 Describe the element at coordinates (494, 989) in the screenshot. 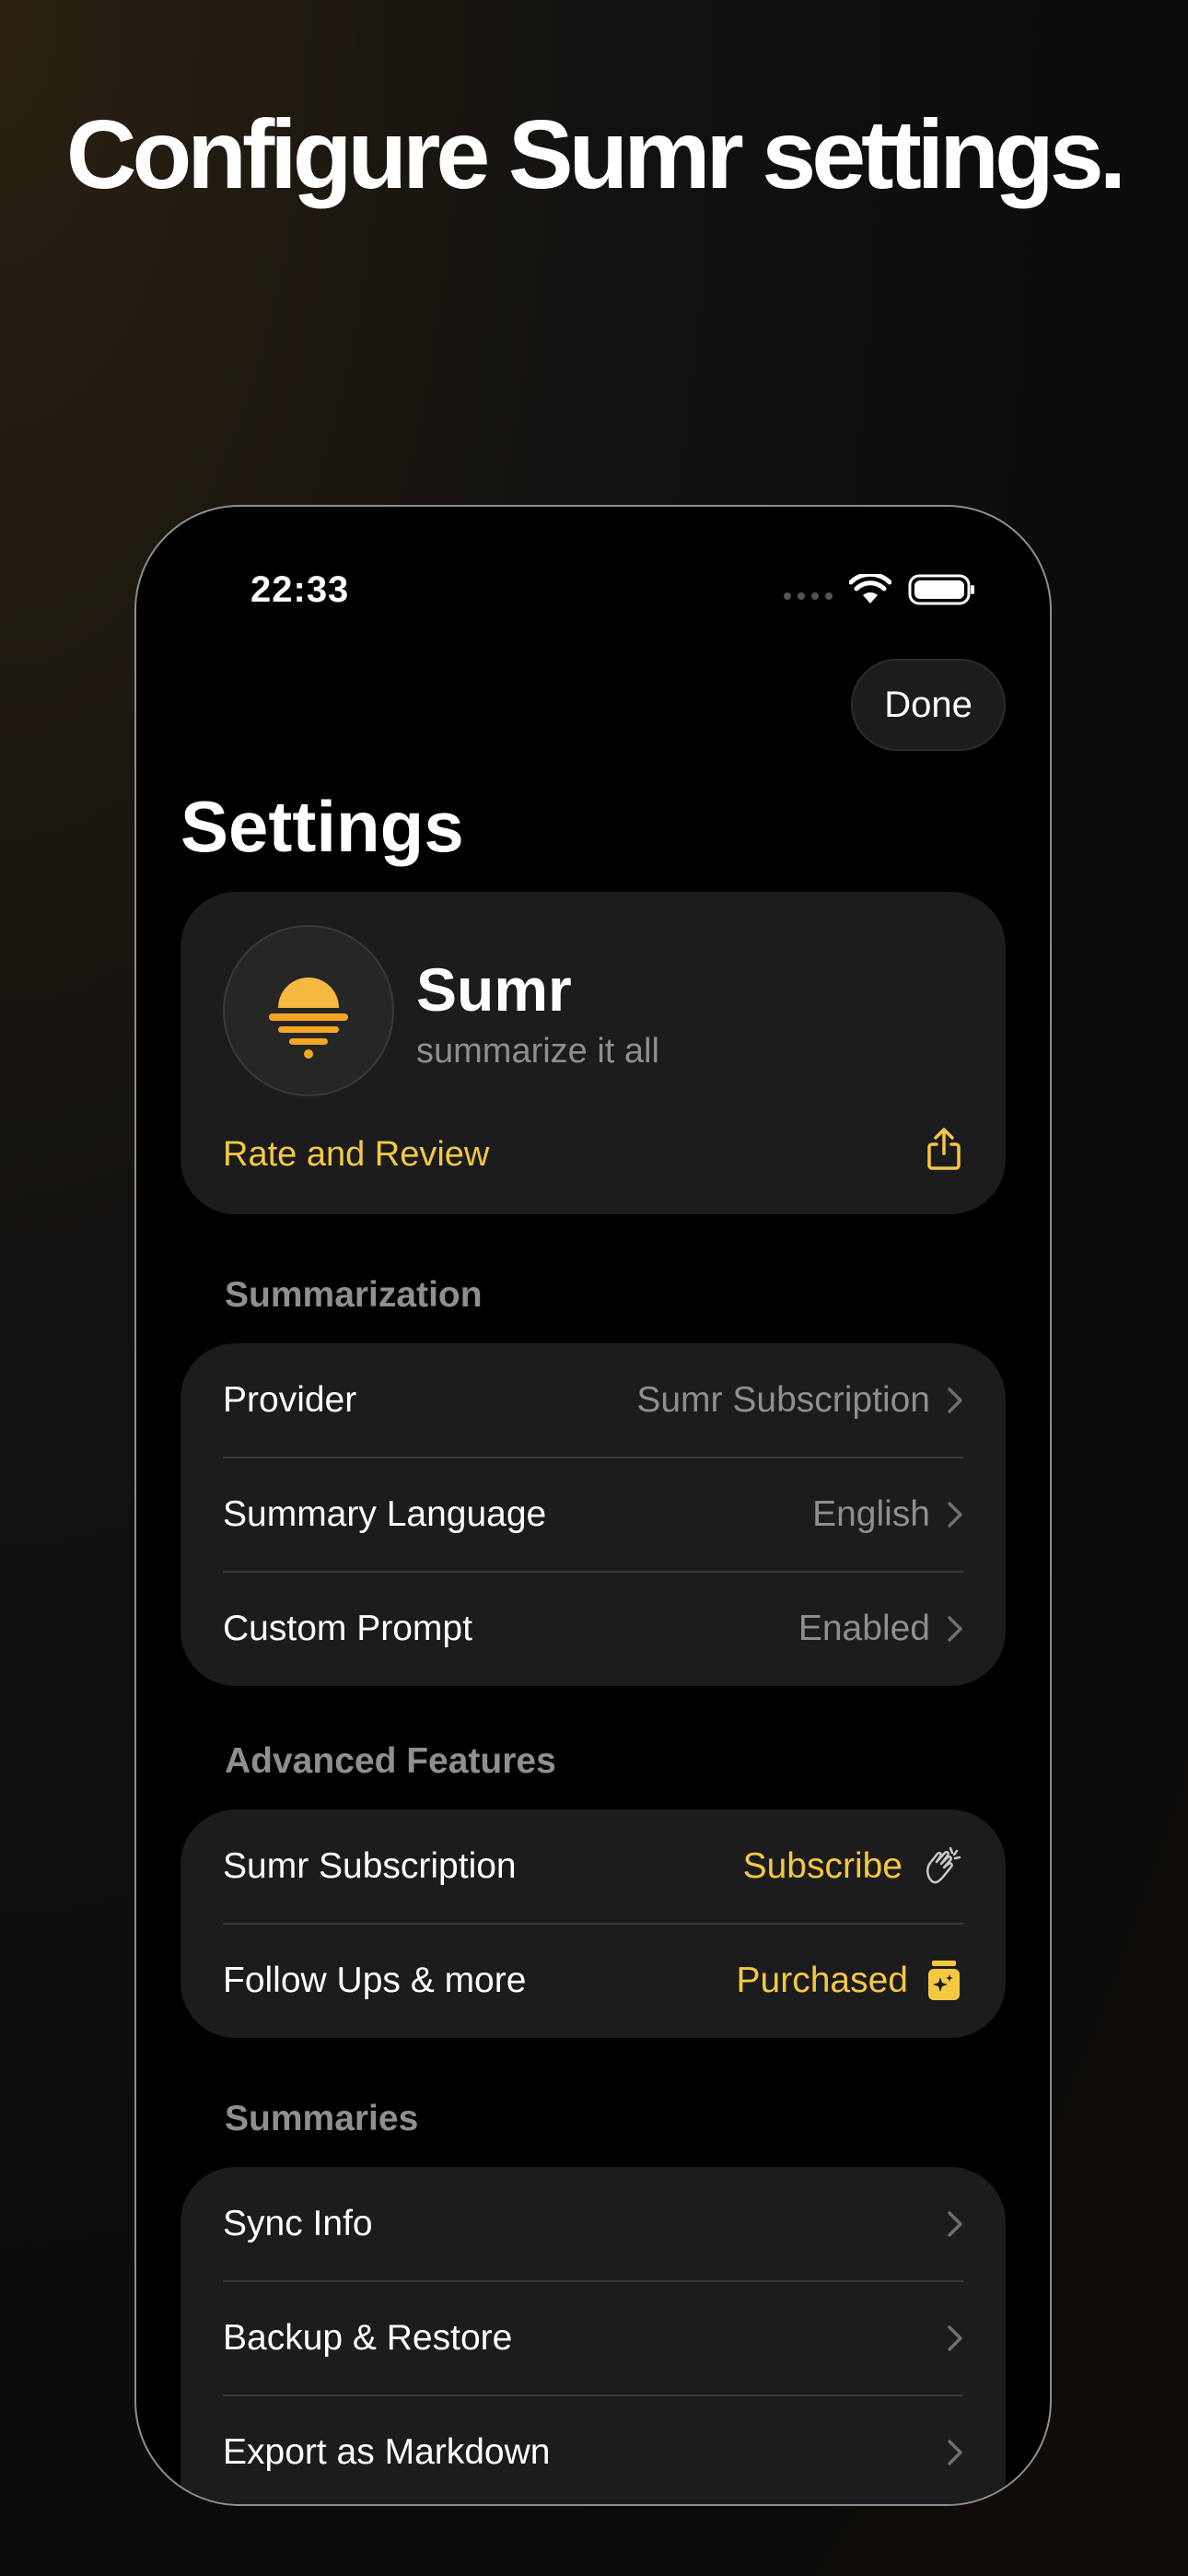

I see `app-name: Sumr` at that location.